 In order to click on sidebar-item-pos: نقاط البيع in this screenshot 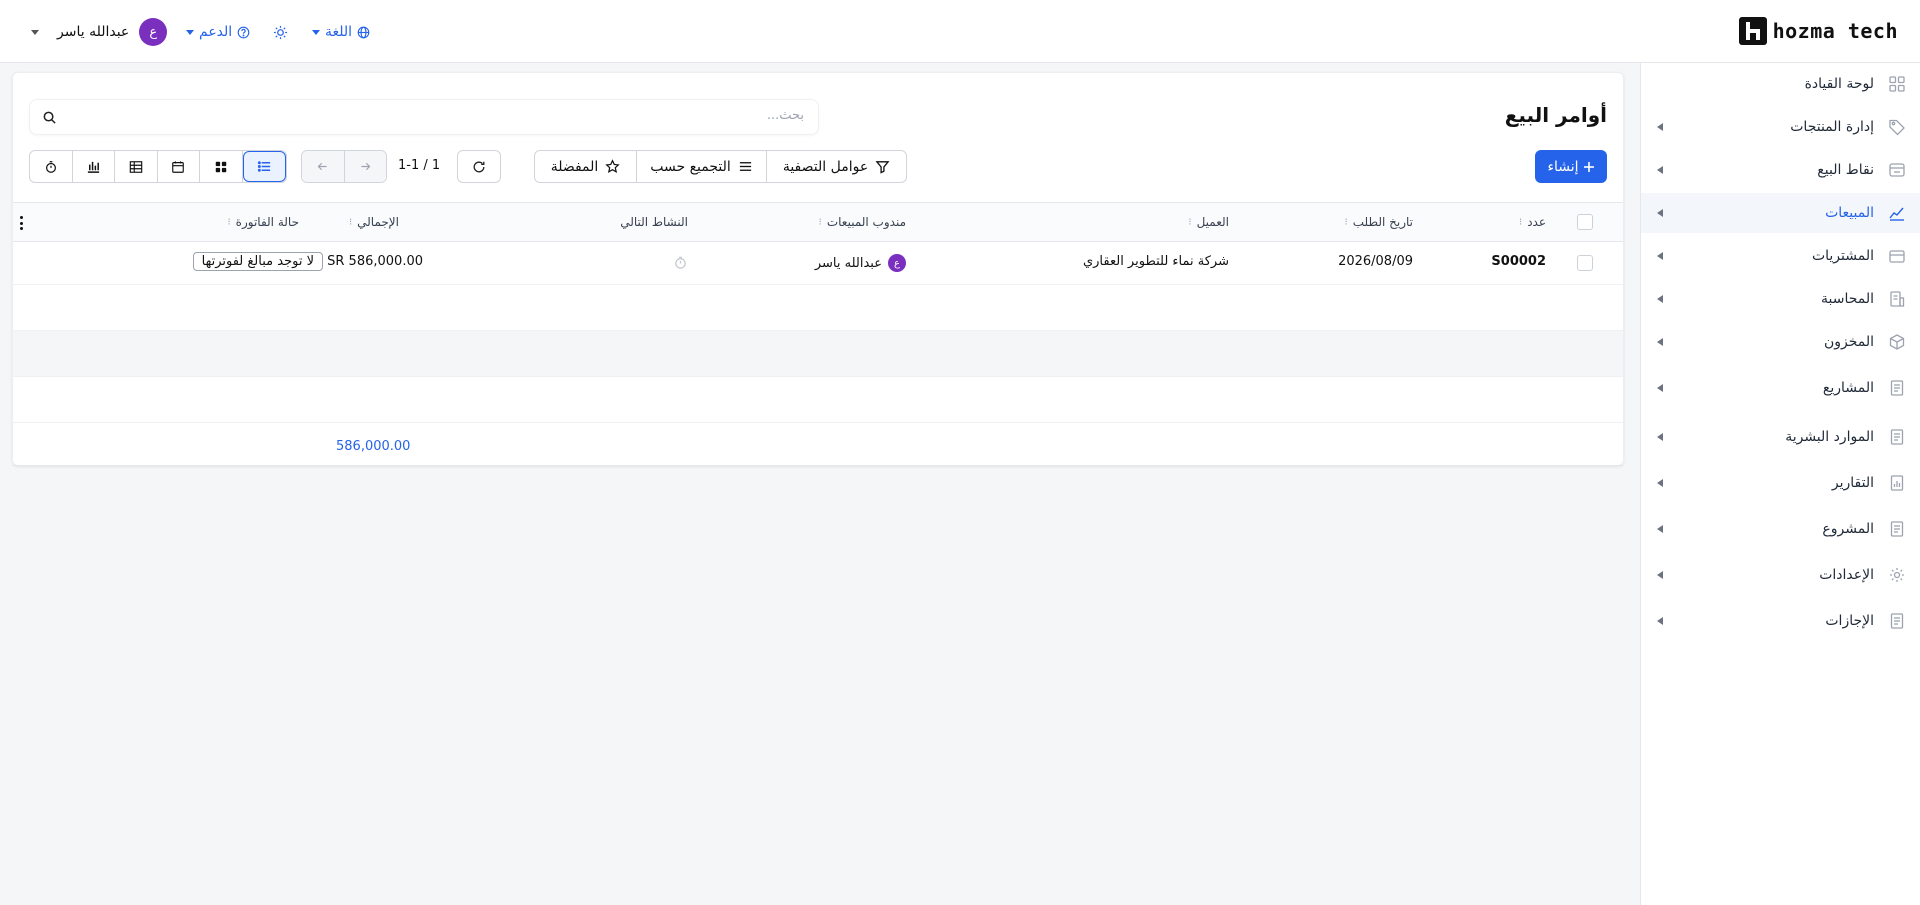, I will do `click(1780, 170)`.